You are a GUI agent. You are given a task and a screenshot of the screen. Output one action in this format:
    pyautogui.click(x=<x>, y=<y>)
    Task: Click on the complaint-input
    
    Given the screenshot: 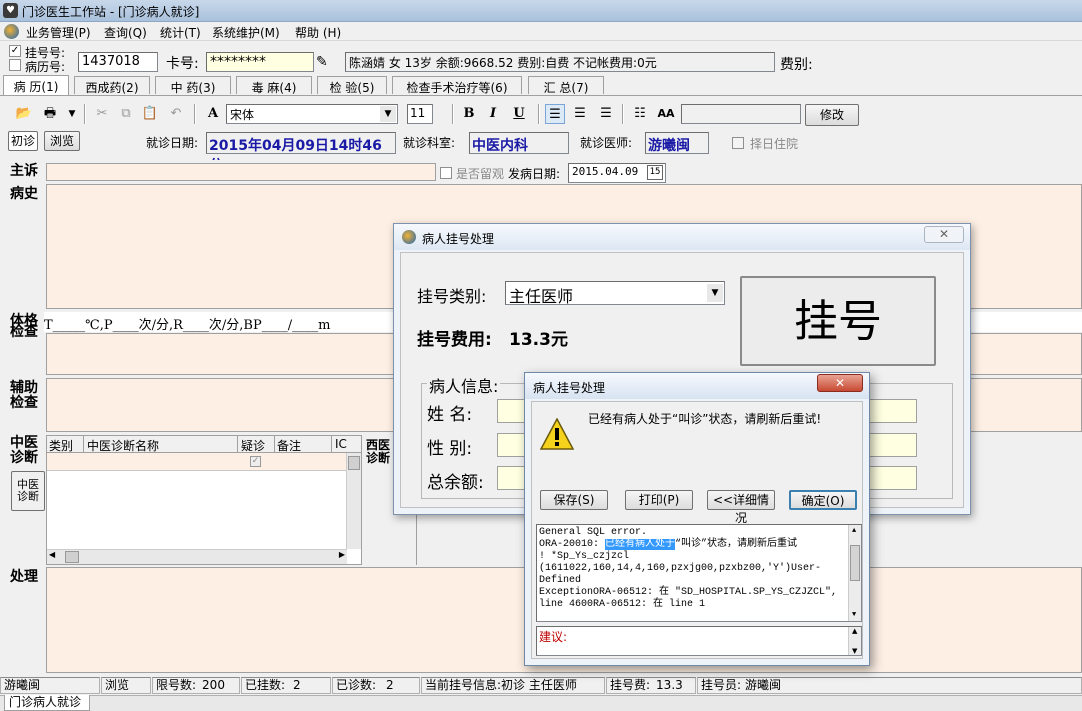 What is the action you would take?
    pyautogui.click(x=241, y=172)
    